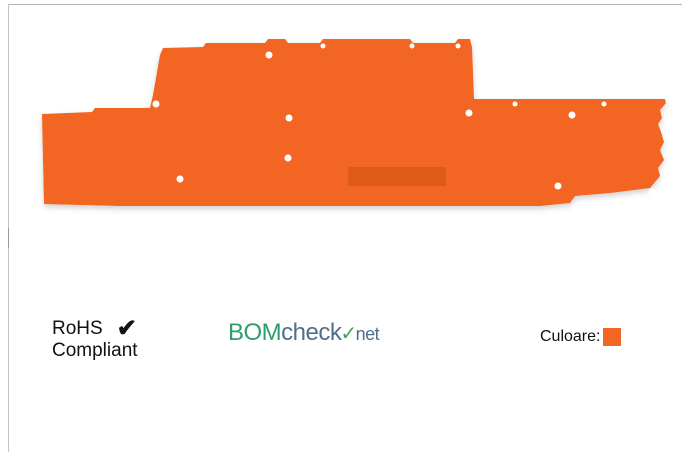 Image resolution: width=682 pixels, height=452 pixels. I want to click on bomcheck-logo: BOM check ✓ net, so click(304, 333).